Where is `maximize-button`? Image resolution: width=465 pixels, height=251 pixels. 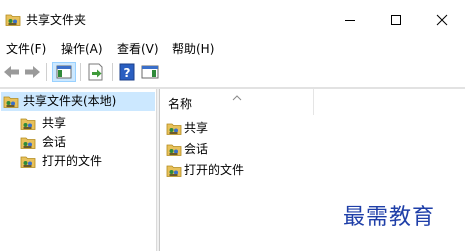 maximize-button is located at coordinates (396, 20).